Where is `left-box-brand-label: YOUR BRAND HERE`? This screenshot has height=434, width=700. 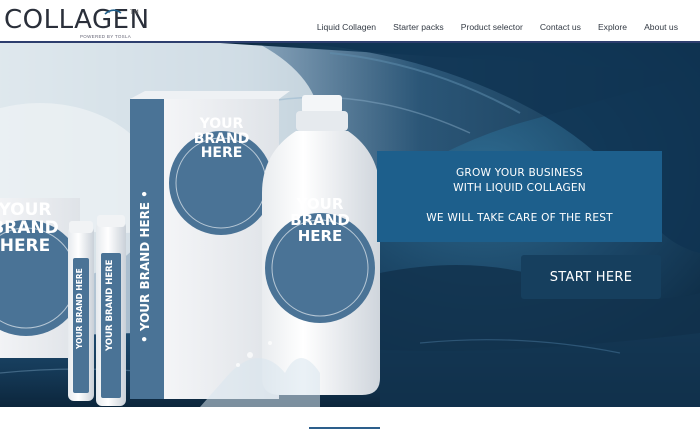 left-box-brand-label: YOUR BRAND HERE is located at coordinates (35, 228).